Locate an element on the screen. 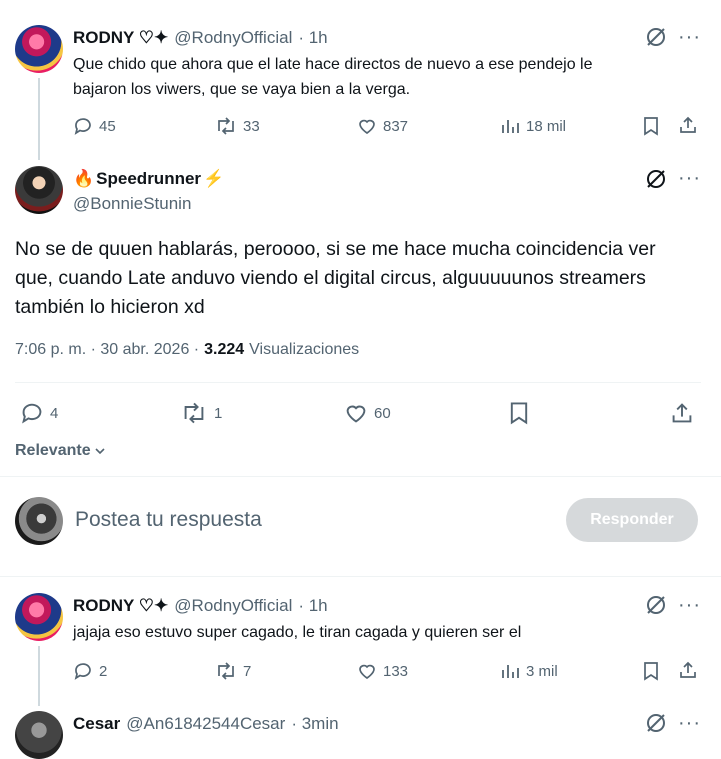 This screenshot has height=759, width=721. fire-emoji: 🔥 is located at coordinates (84, 178).